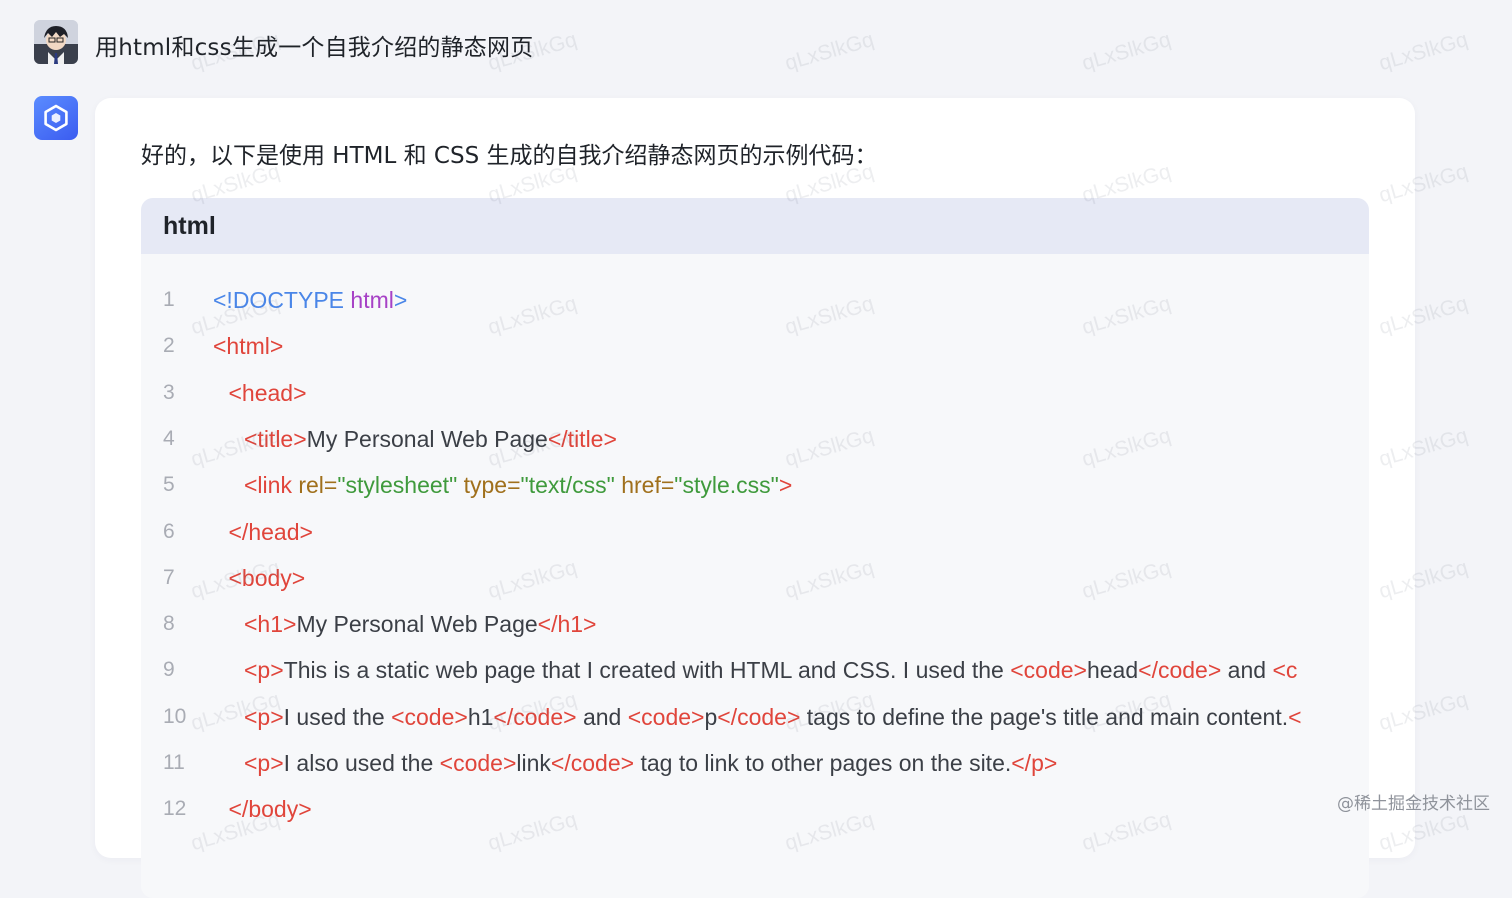 Image resolution: width=1512 pixels, height=898 pixels. Describe the element at coordinates (275, 438) in the screenshot. I see `code-token: <title>` at that location.